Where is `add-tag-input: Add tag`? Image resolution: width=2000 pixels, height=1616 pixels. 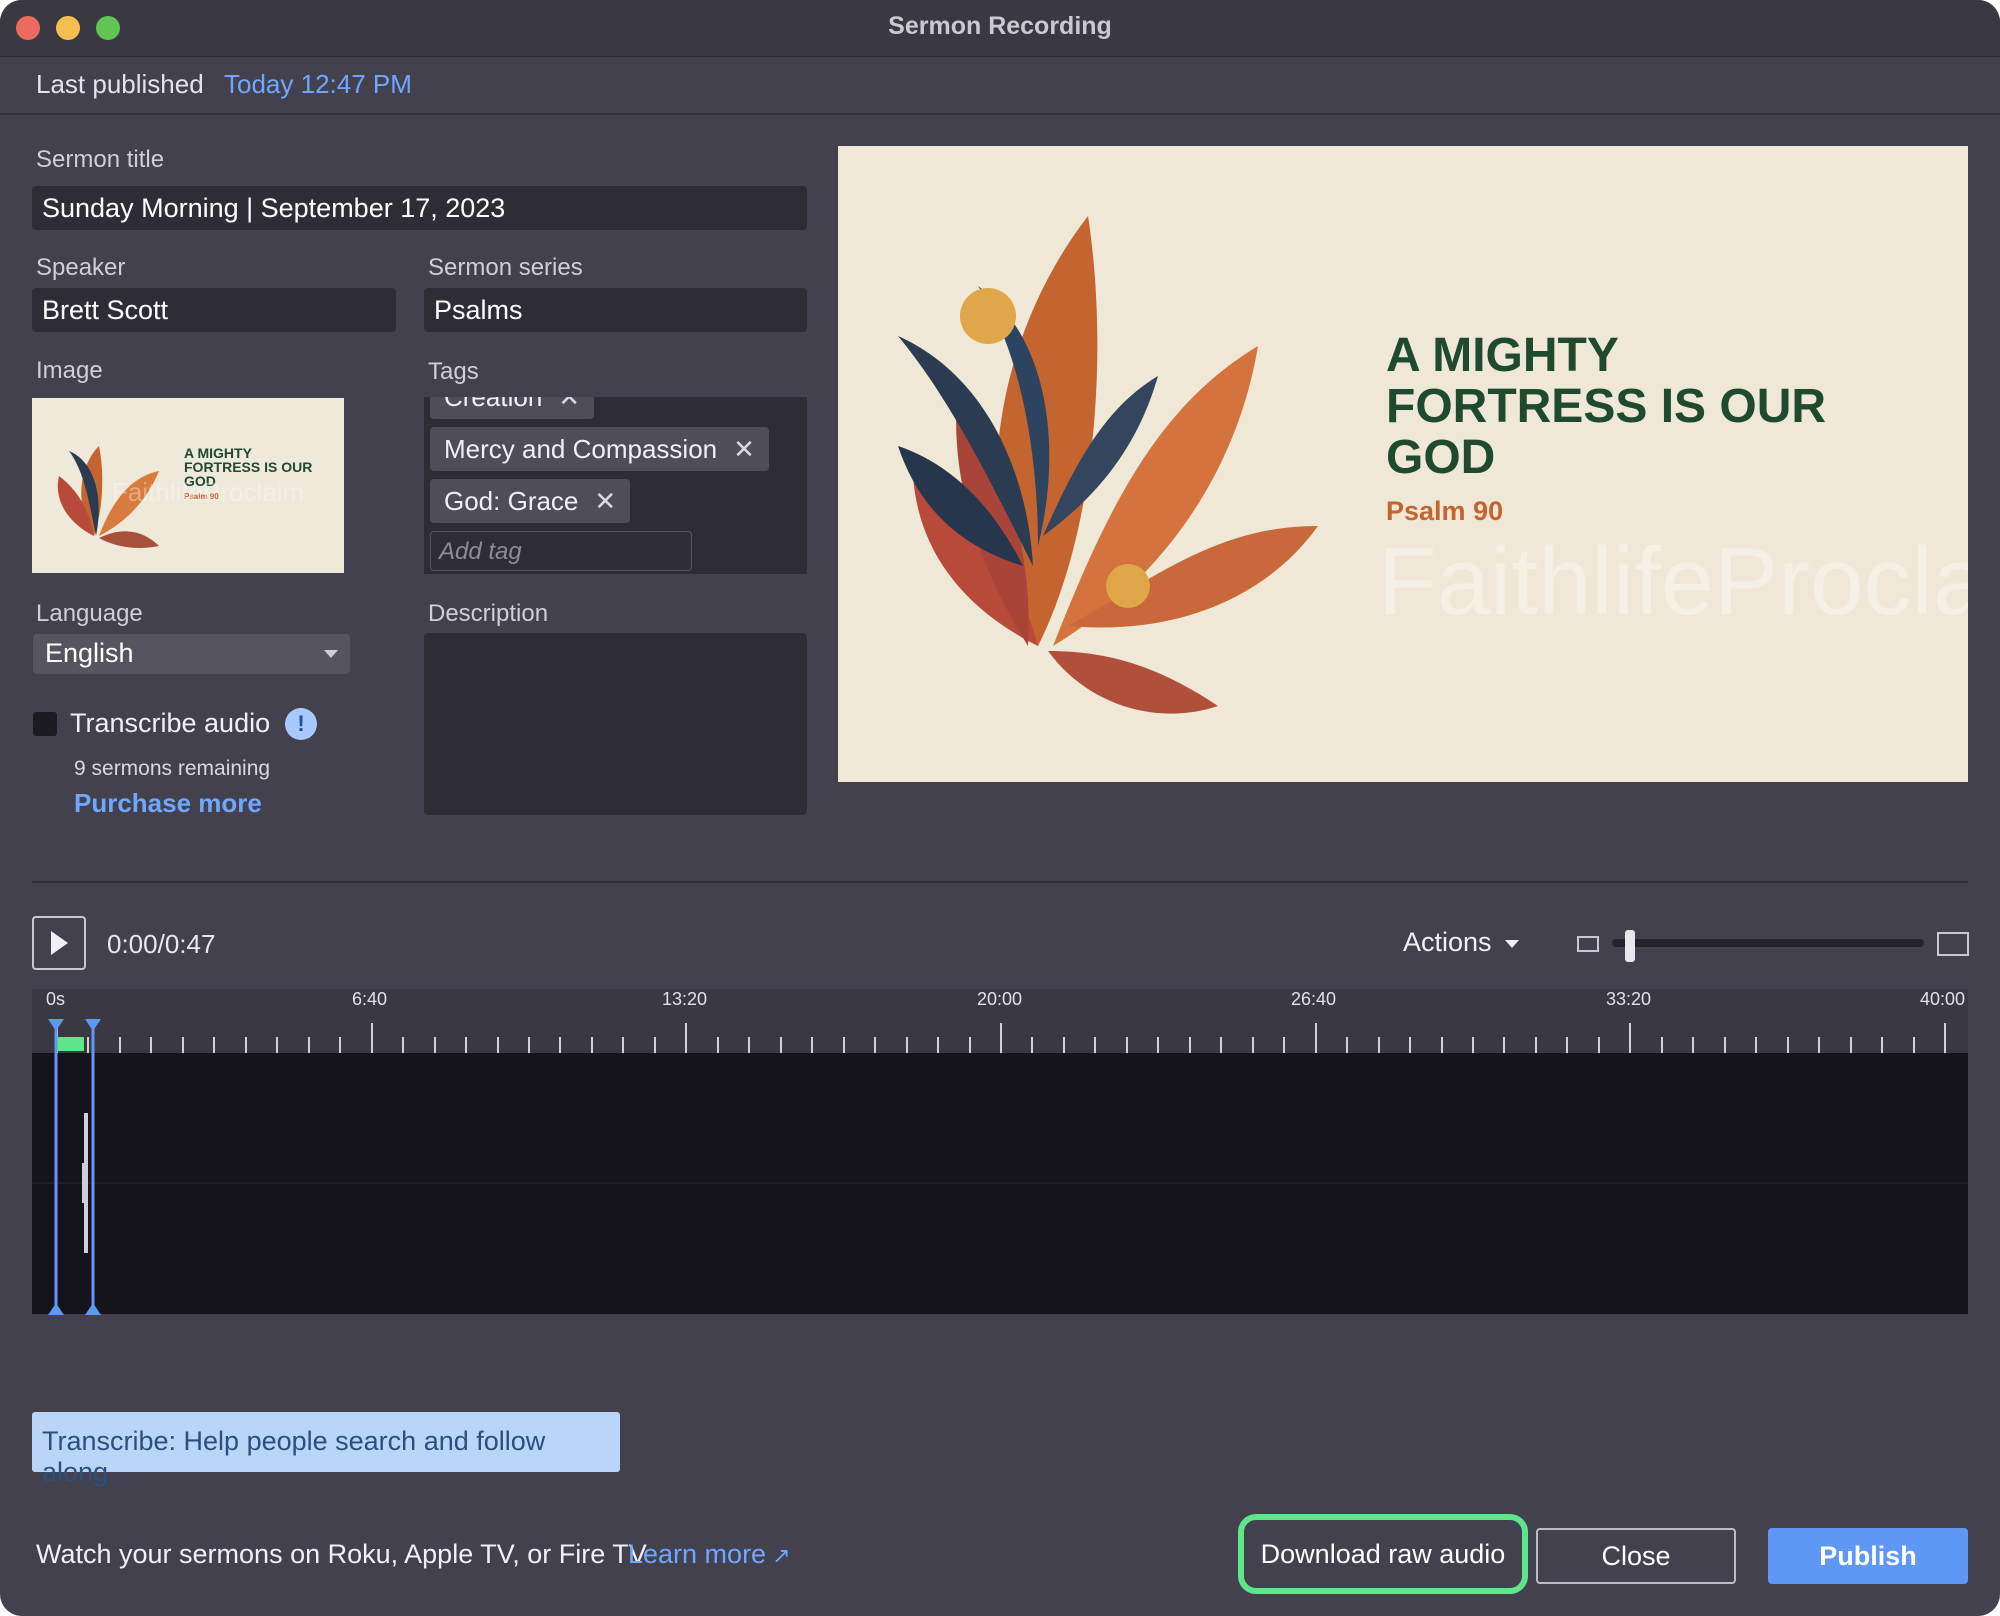
add-tag-input: Add tag is located at coordinates (561, 551).